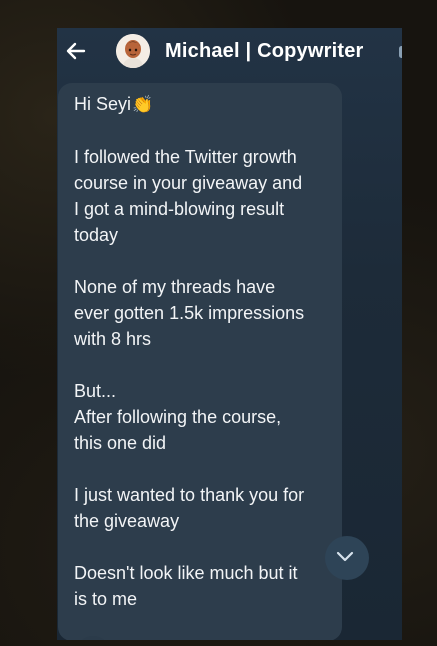 This screenshot has width=437, height=646. I want to click on scroll-down-button, so click(347, 558).